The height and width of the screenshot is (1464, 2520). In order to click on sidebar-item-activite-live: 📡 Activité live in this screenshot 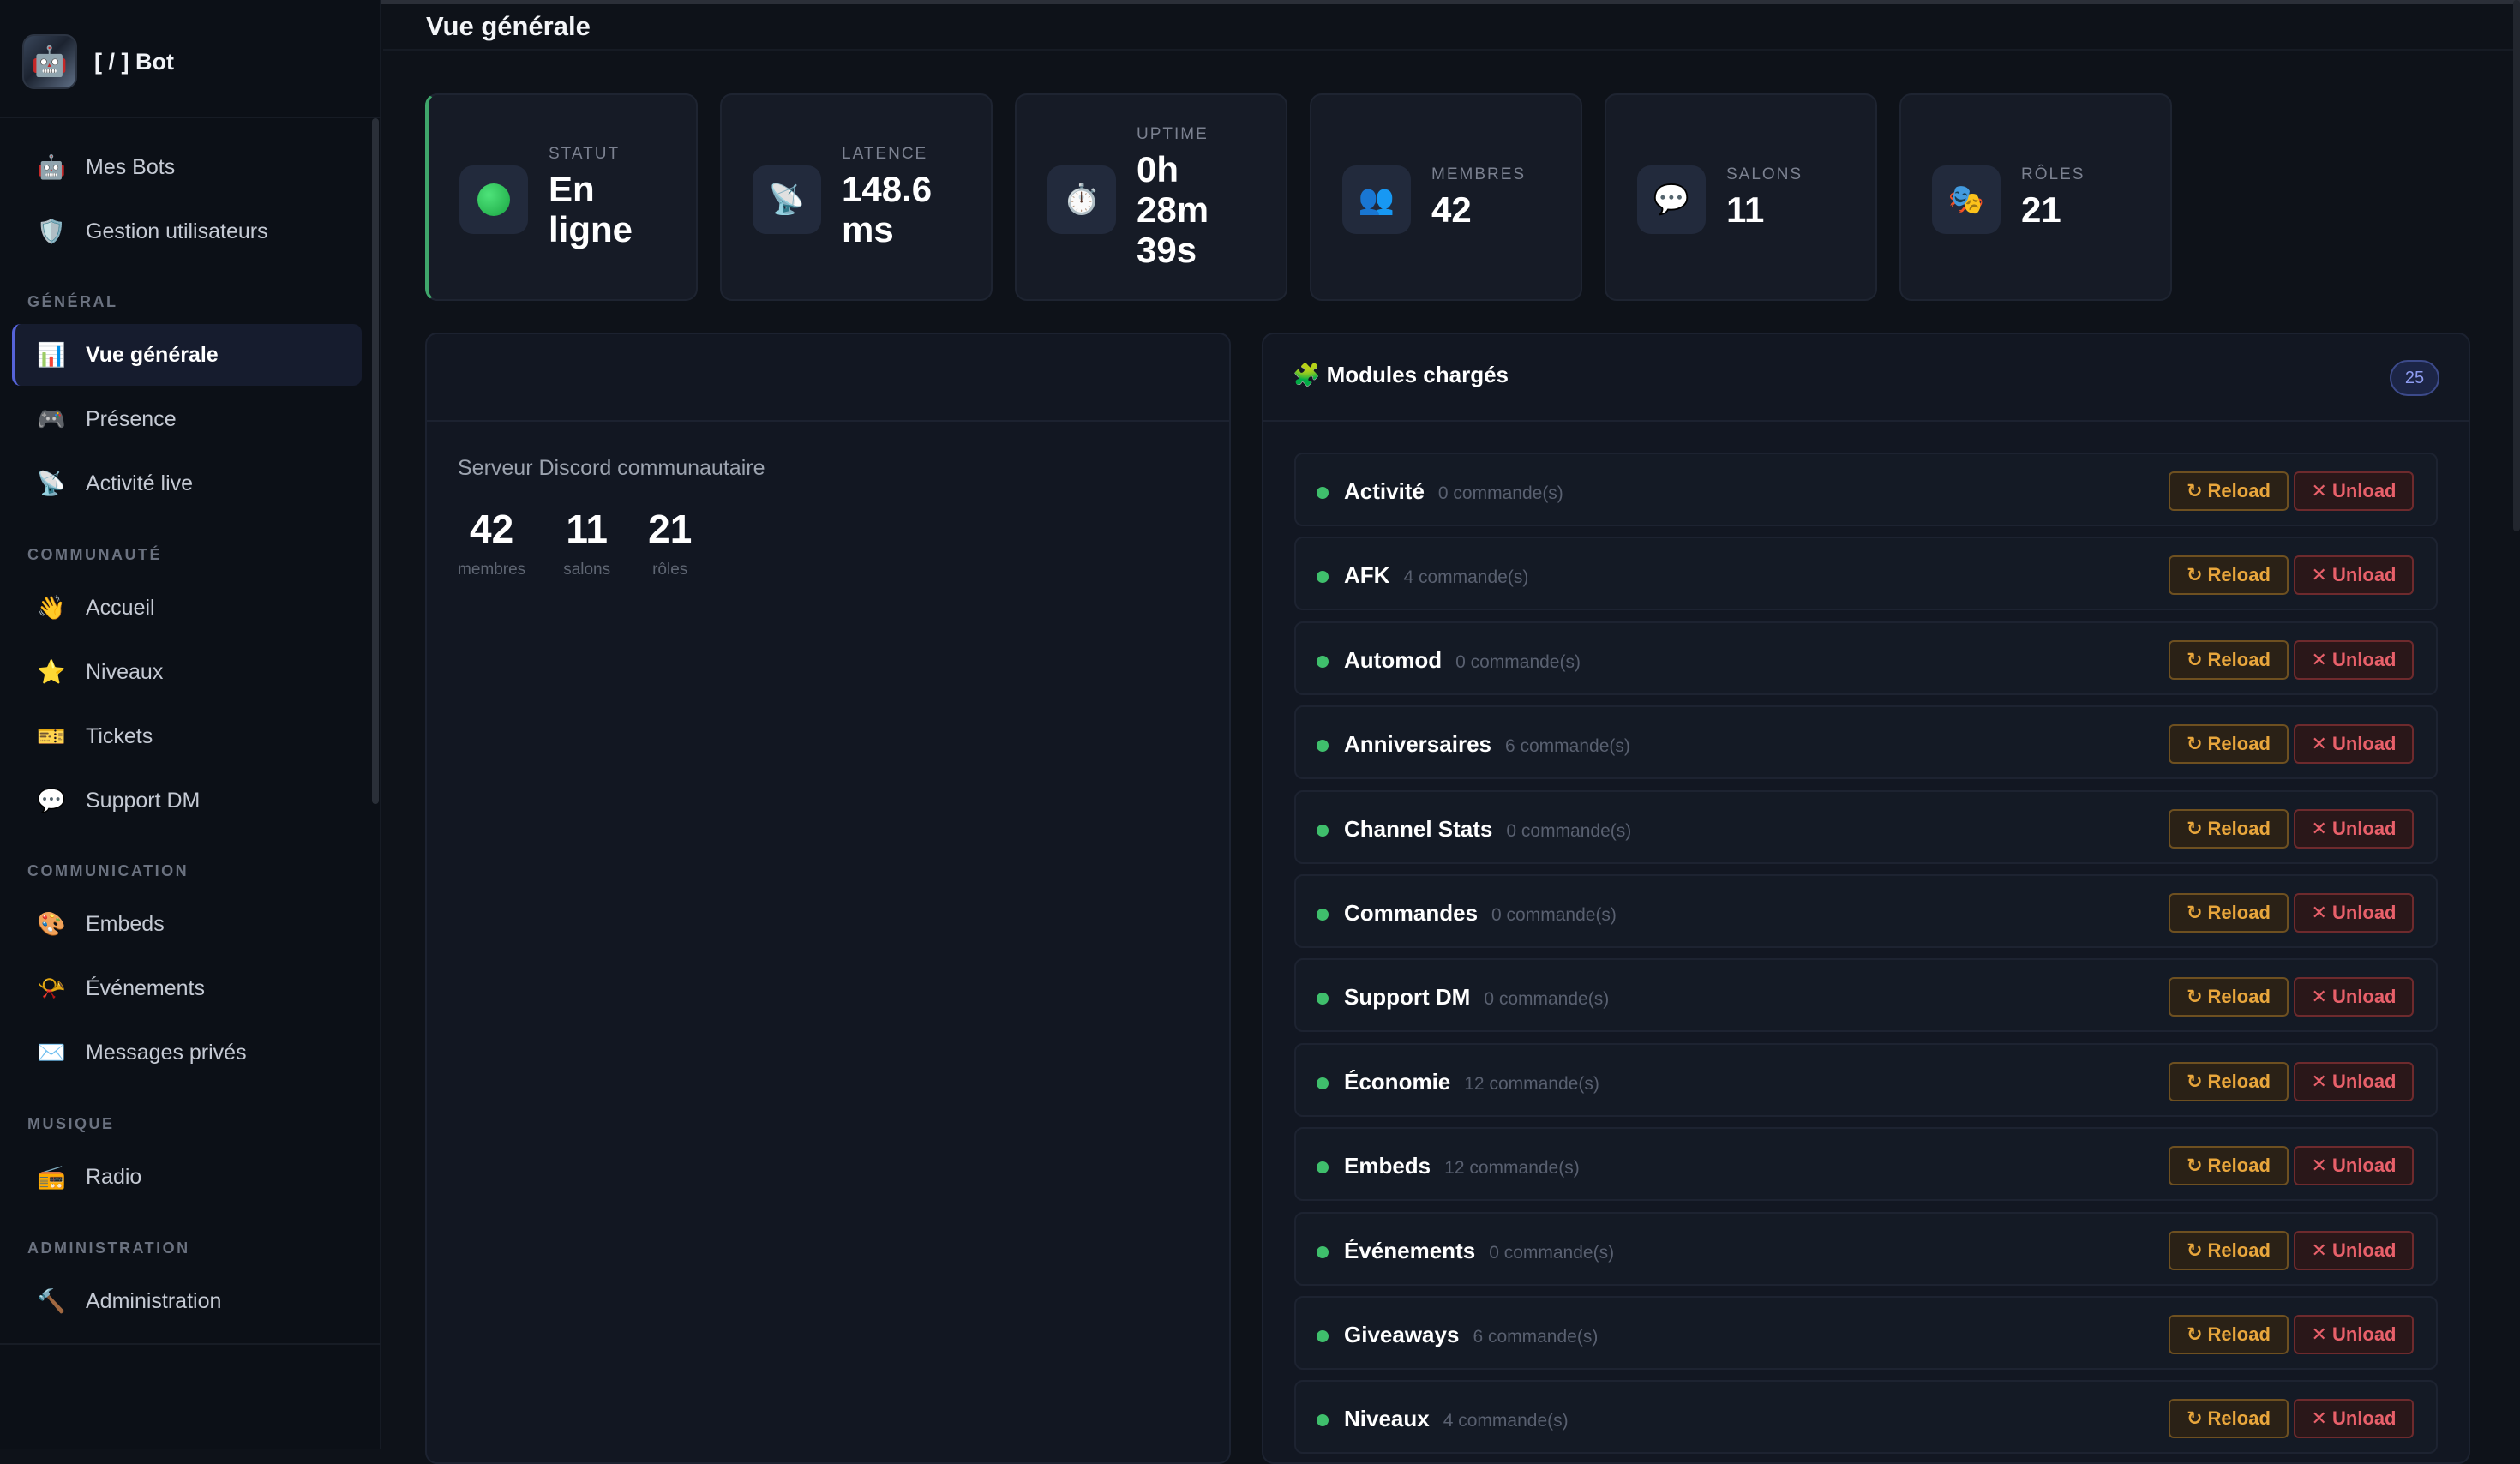, I will do `click(187, 483)`.